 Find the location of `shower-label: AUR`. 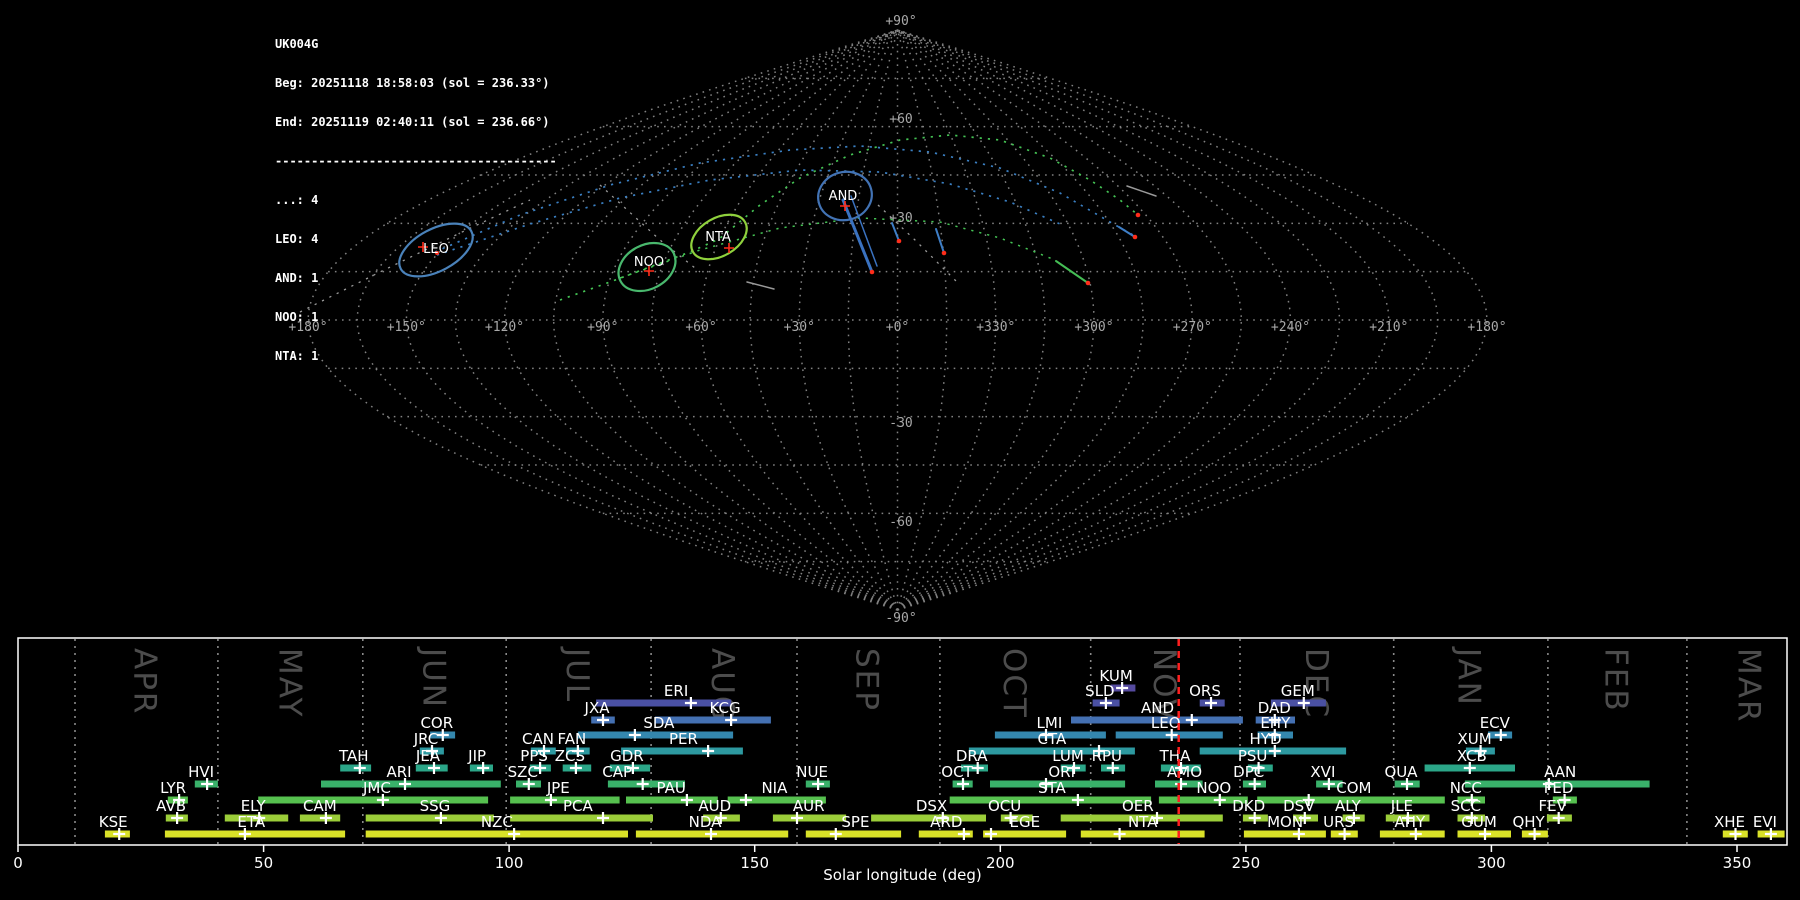

shower-label: AUR is located at coordinates (809, 806).